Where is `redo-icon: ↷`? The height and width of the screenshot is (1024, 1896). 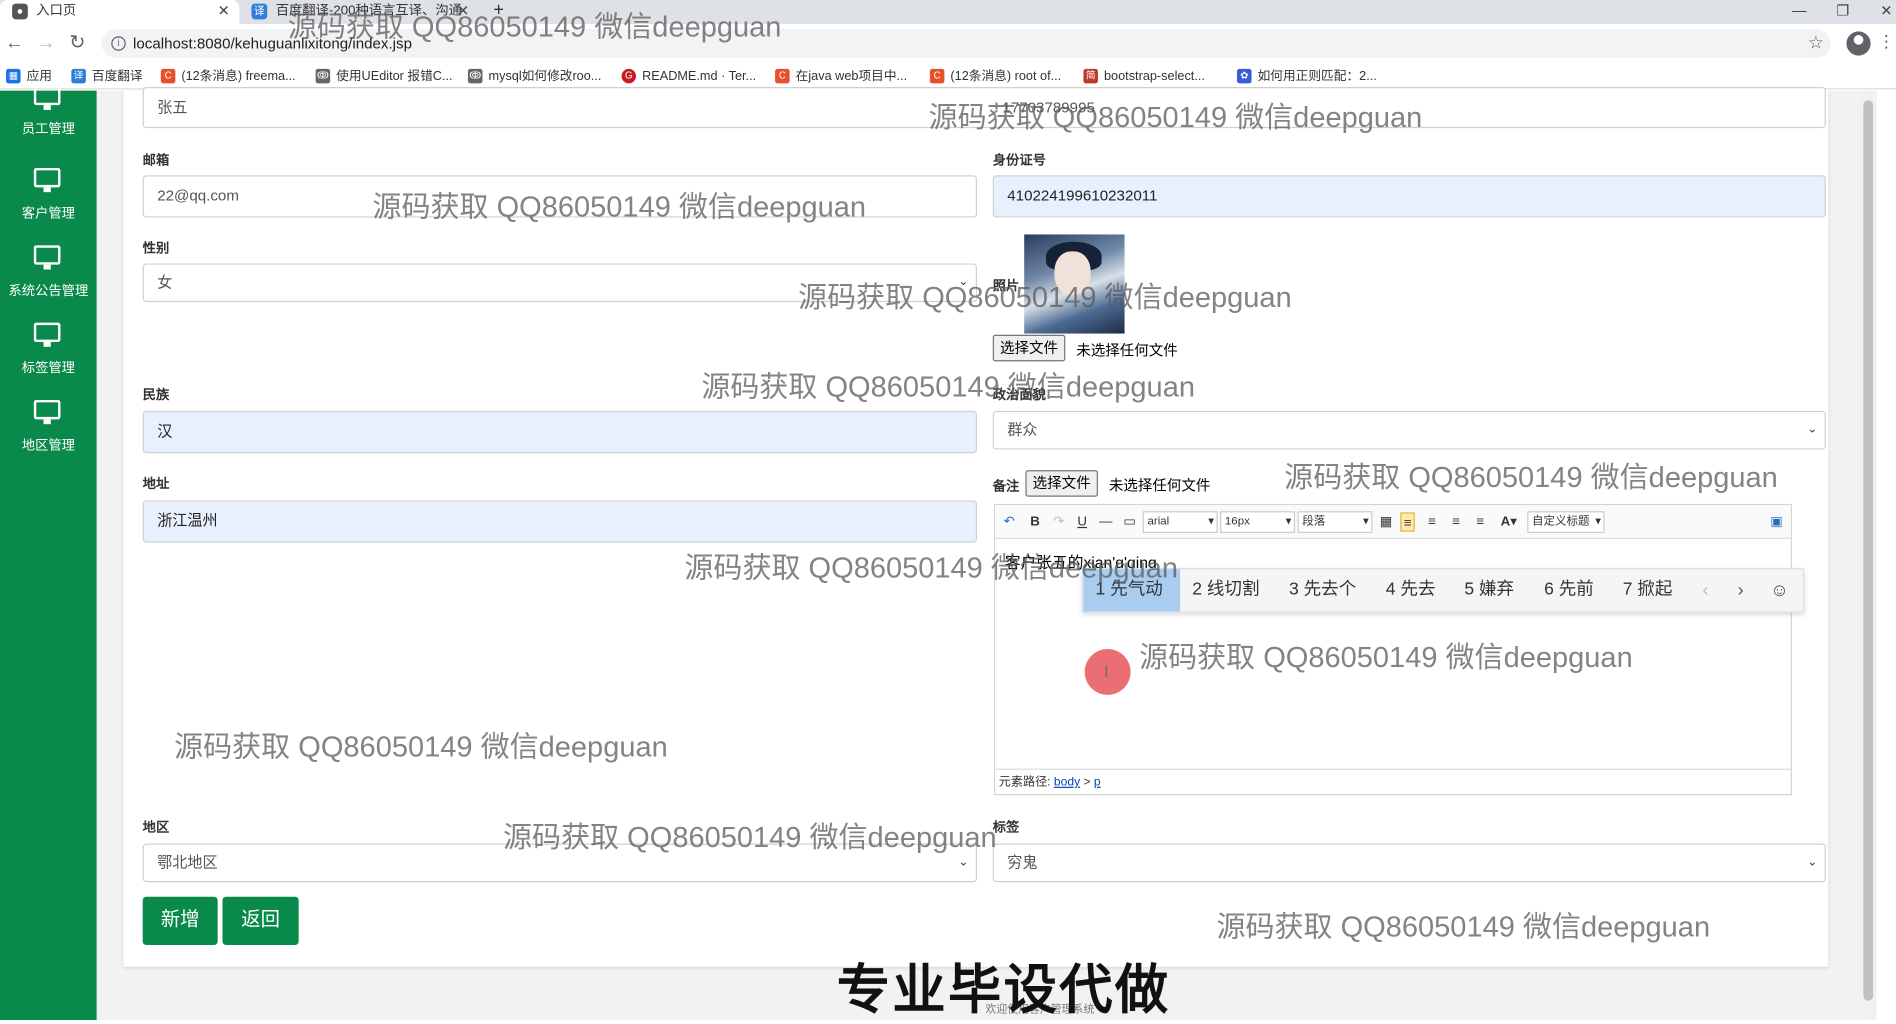 redo-icon: ↷ is located at coordinates (1058, 521).